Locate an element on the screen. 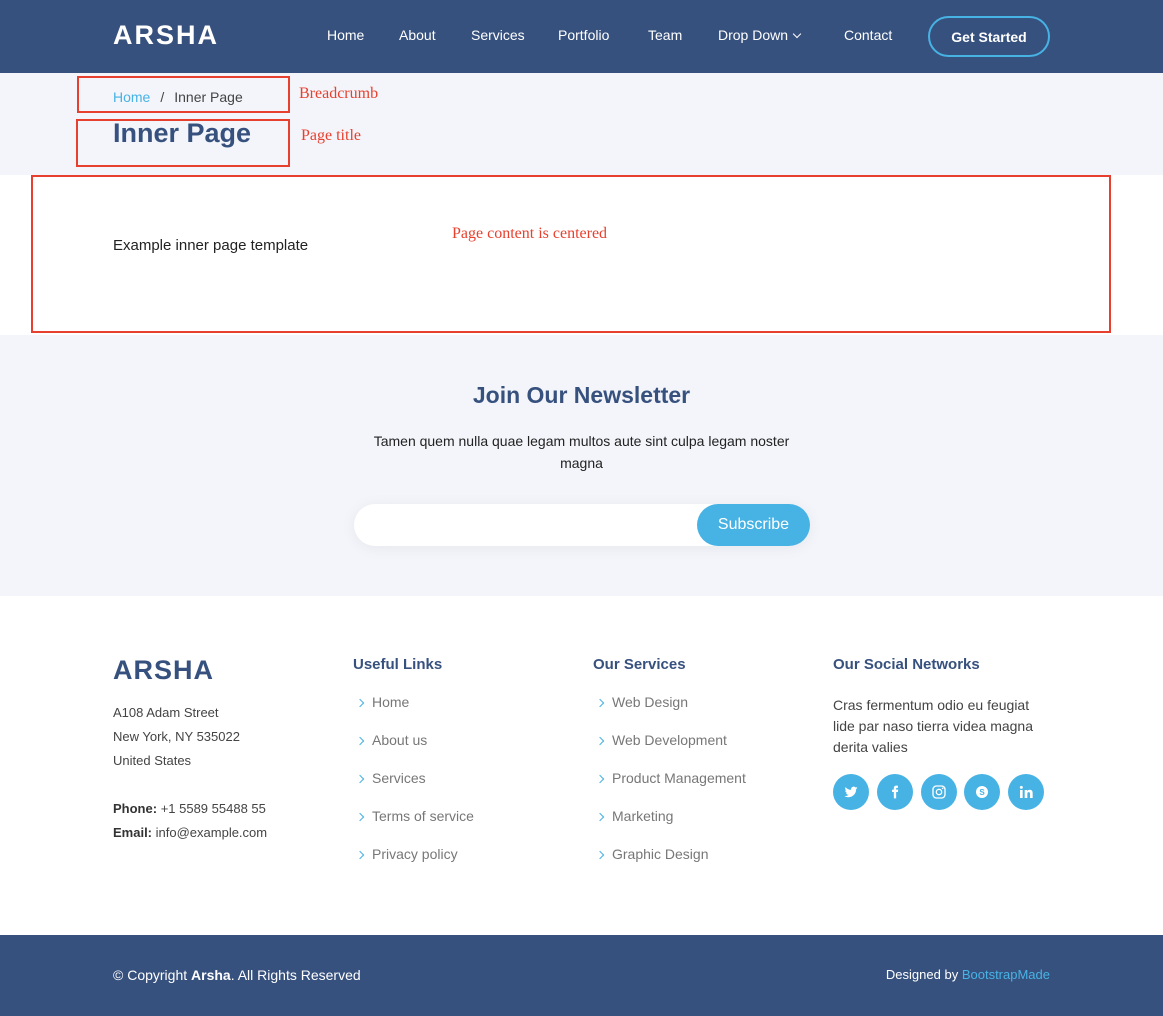  newsletter-title: Join Our Newsletter is located at coordinates (581, 395).